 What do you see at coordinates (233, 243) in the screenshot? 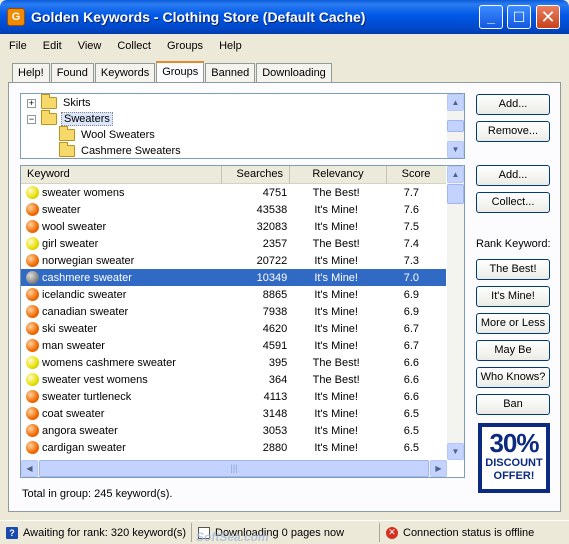
I see `table-row: girl sweater 2357 The Best! 7.4` at bounding box center [233, 243].